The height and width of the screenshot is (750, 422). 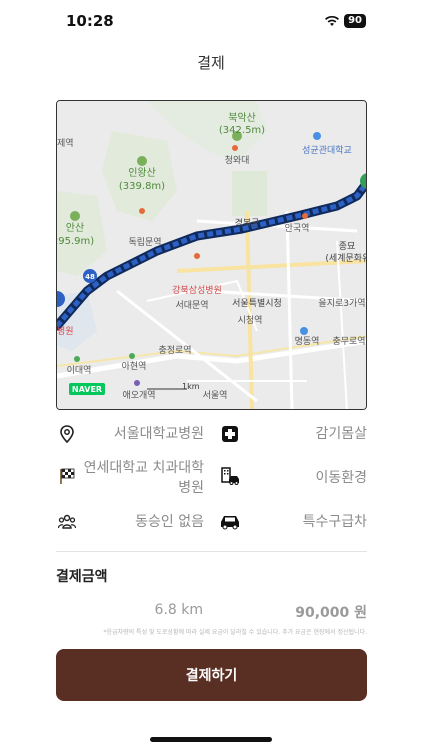 What do you see at coordinates (87, 389) in the screenshot?
I see `svg-text: NAVER` at bounding box center [87, 389].